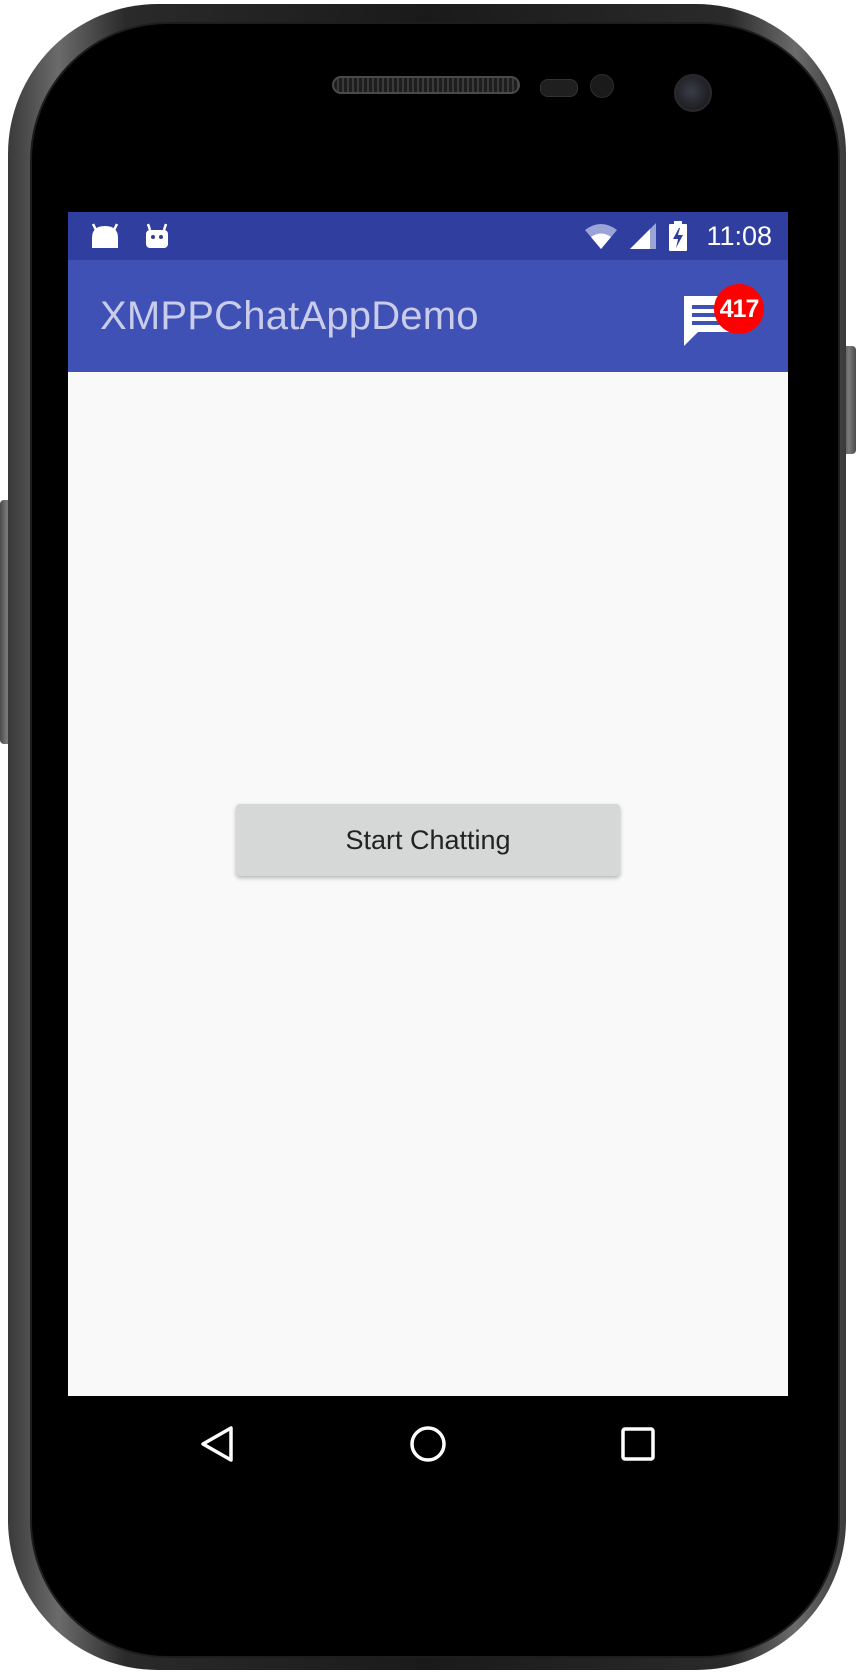 This screenshot has height=1676, width=856. I want to click on recents-button, so click(638, 1444).